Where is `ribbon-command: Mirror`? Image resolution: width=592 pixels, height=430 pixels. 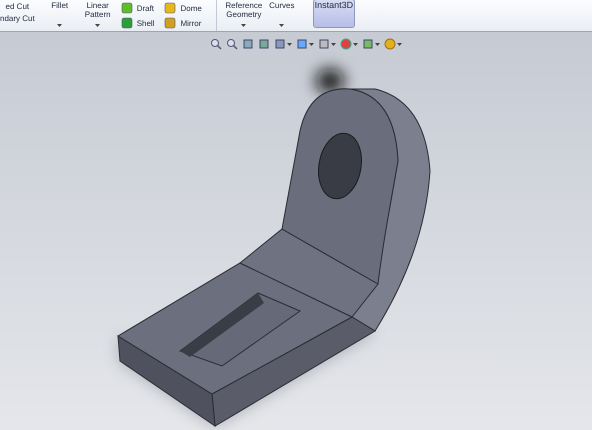
ribbon-command: Mirror is located at coordinates (191, 23).